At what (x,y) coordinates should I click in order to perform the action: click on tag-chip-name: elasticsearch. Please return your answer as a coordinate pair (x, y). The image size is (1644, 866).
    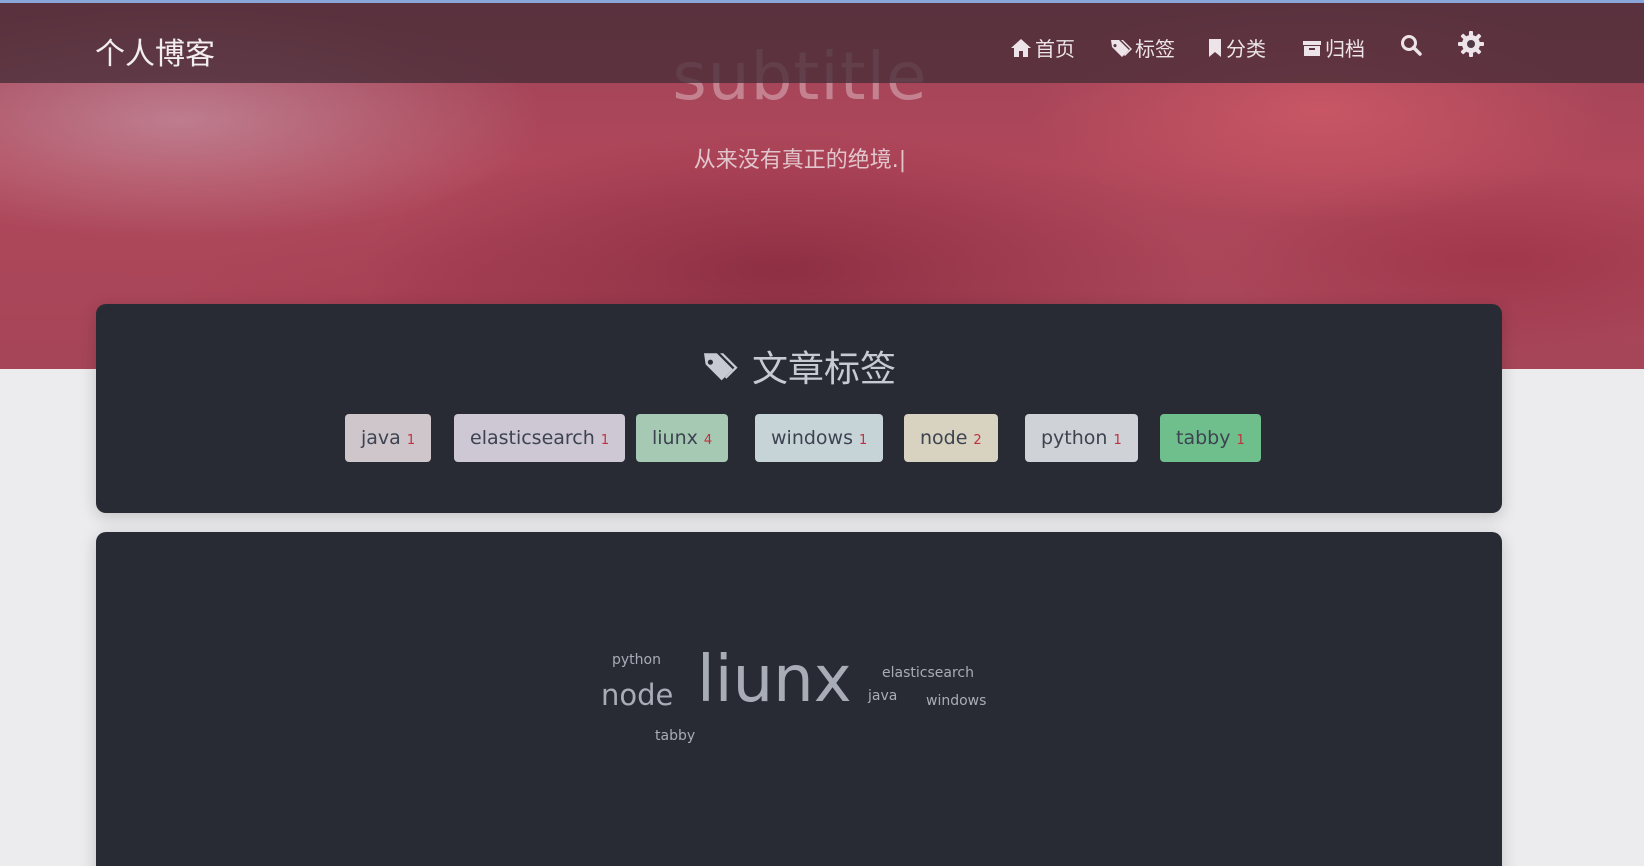
    Looking at the image, I should click on (532, 438).